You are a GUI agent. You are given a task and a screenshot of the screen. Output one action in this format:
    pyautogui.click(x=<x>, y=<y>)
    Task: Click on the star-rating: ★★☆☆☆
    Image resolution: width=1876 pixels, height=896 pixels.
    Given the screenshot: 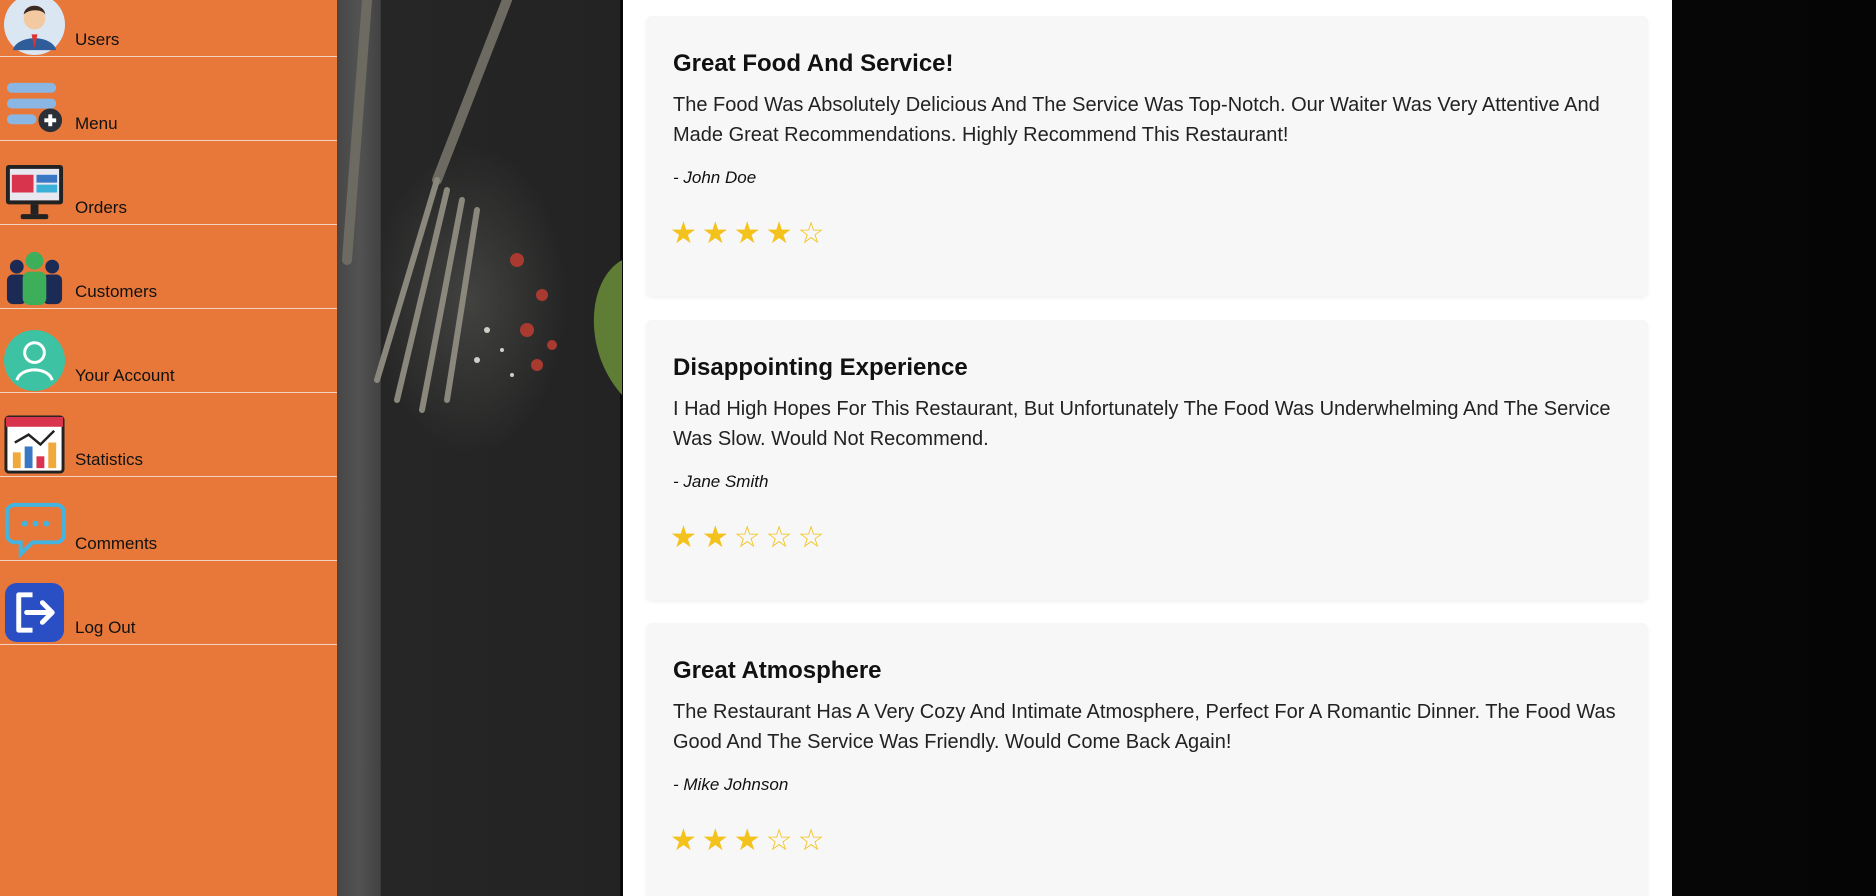 What is the action you would take?
    pyautogui.click(x=750, y=537)
    